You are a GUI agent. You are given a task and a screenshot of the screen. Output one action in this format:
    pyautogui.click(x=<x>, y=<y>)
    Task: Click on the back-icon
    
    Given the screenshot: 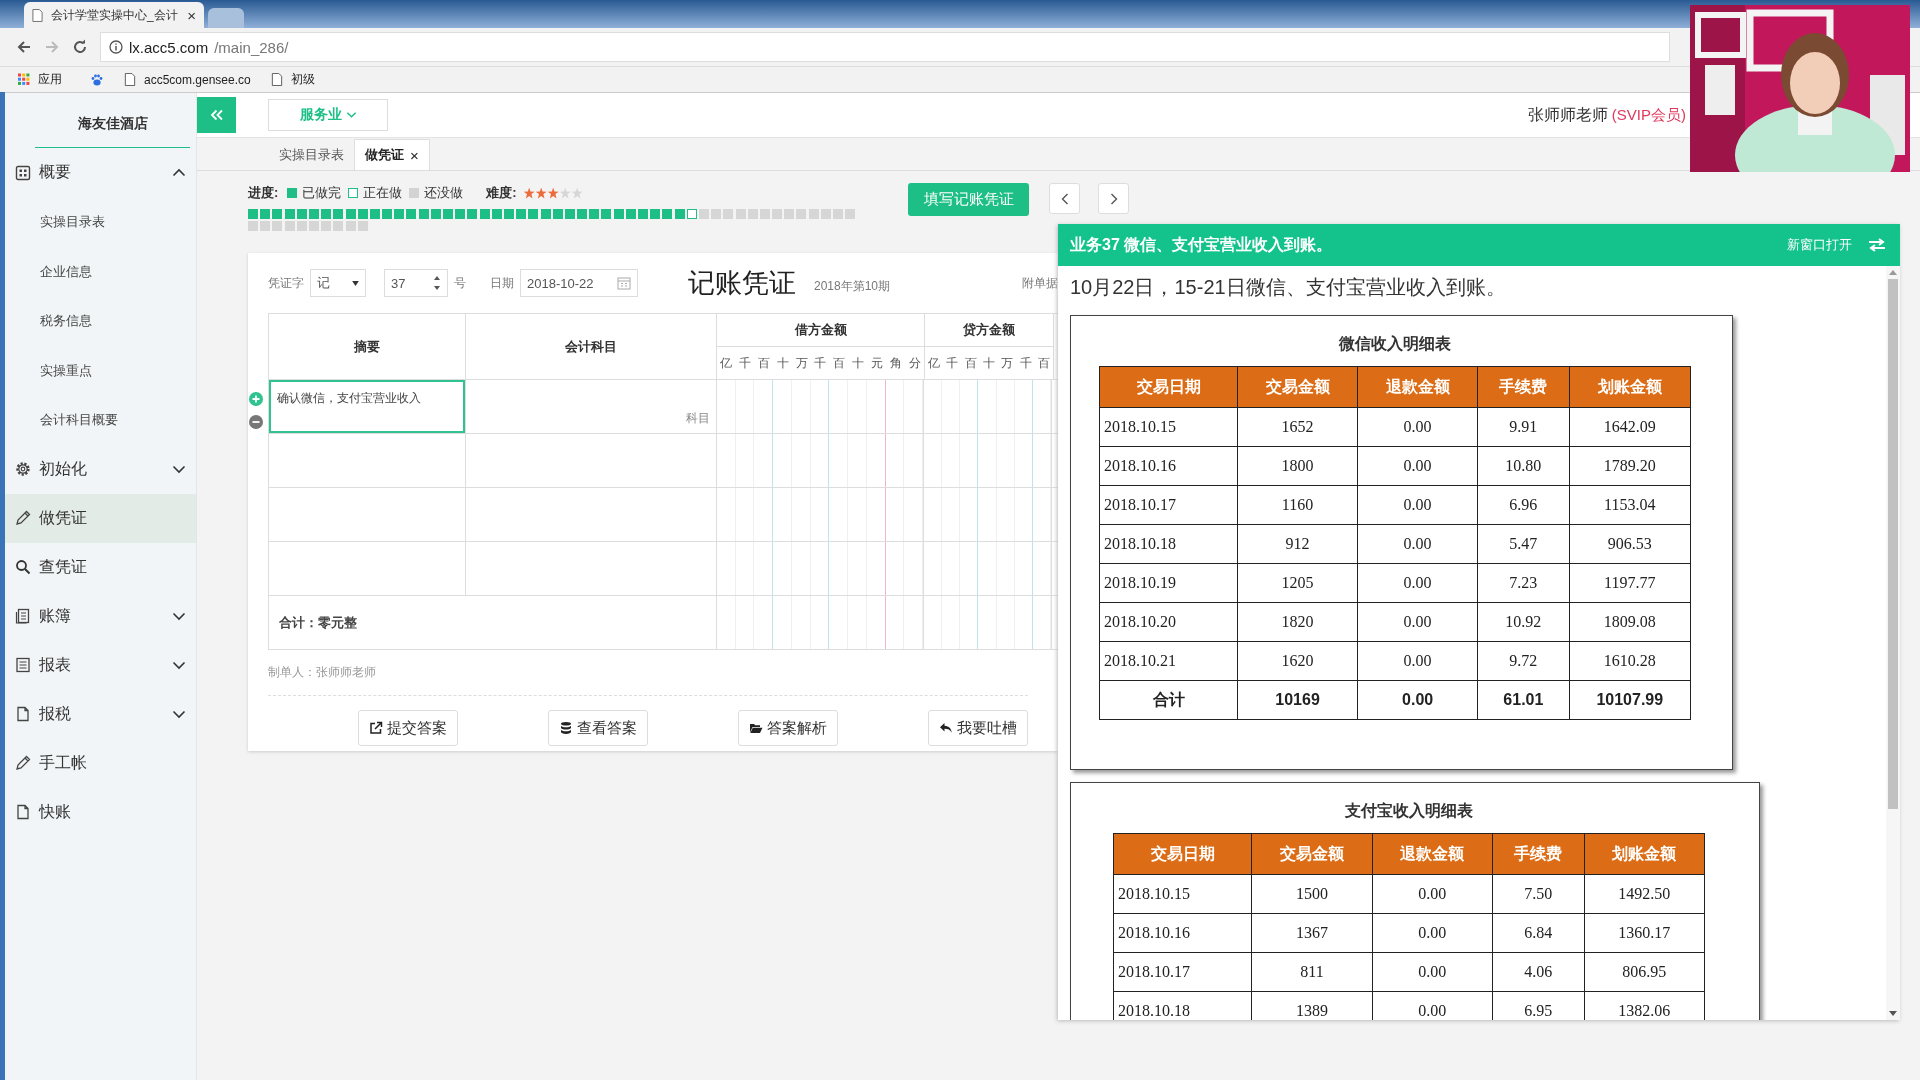 What is the action you would take?
    pyautogui.click(x=24, y=47)
    